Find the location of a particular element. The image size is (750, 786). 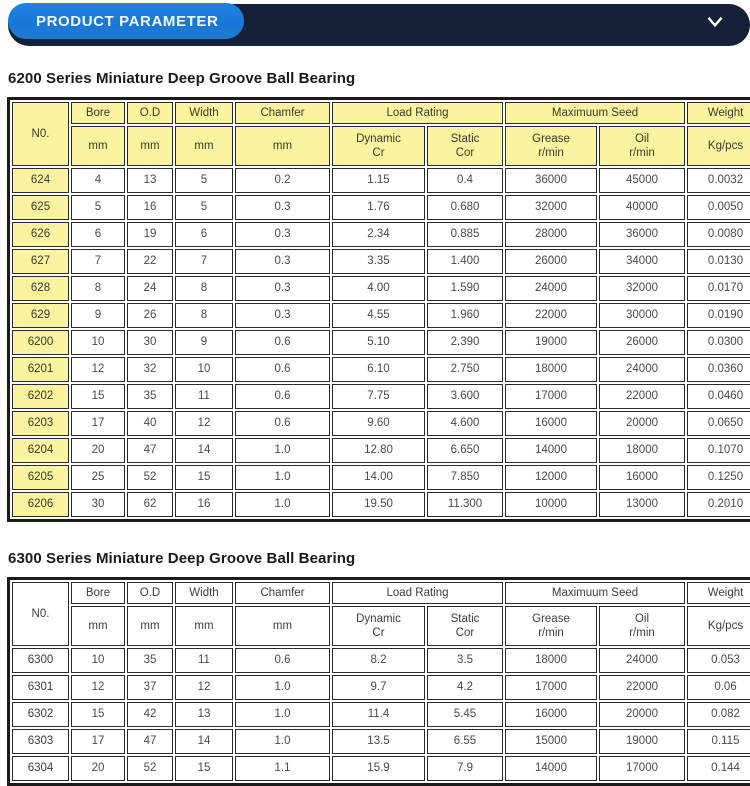

table-cell: 0.0050 is located at coordinates (718, 207).